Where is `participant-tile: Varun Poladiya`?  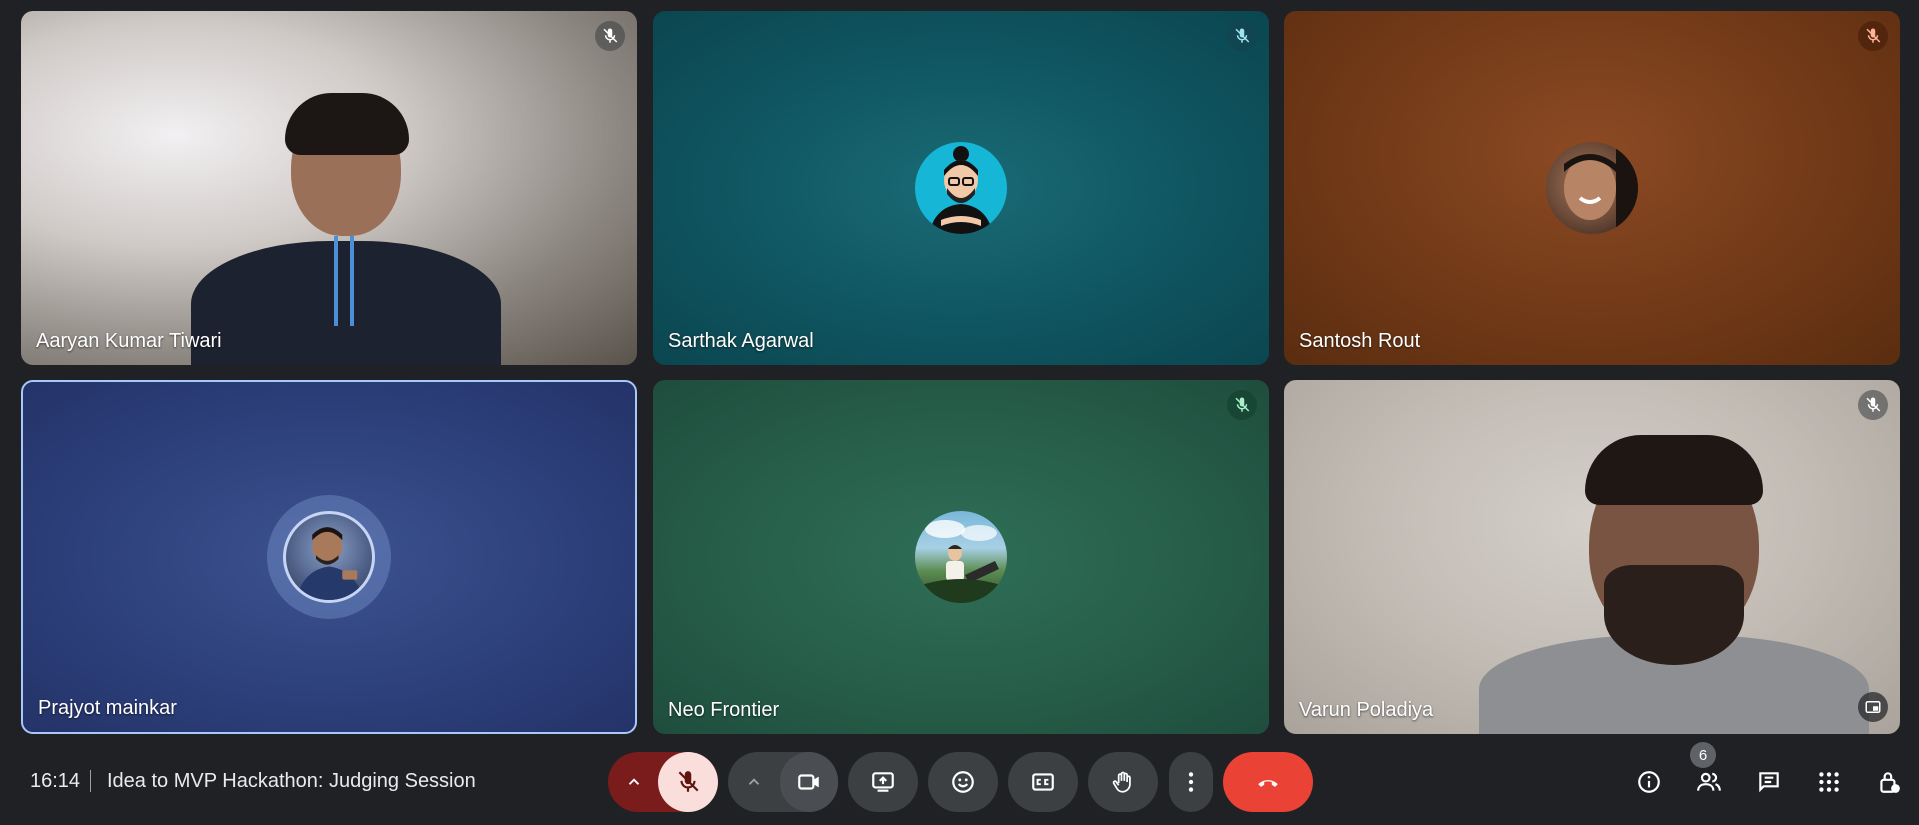
participant-tile: Varun Poladiya is located at coordinates (1592, 557).